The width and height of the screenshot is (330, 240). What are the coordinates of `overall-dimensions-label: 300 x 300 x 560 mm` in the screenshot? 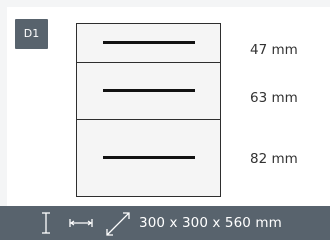 It's located at (210, 223).